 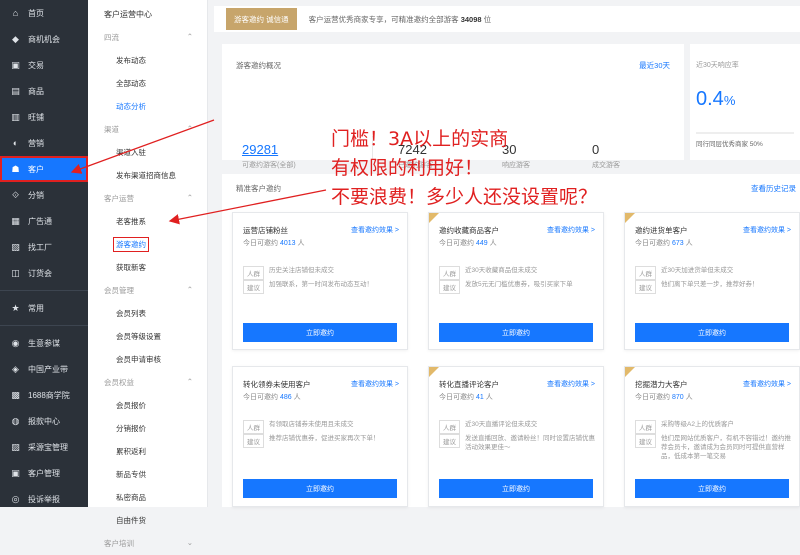 I want to click on arrow-to-customer-menu, so click(x=142, y=146).